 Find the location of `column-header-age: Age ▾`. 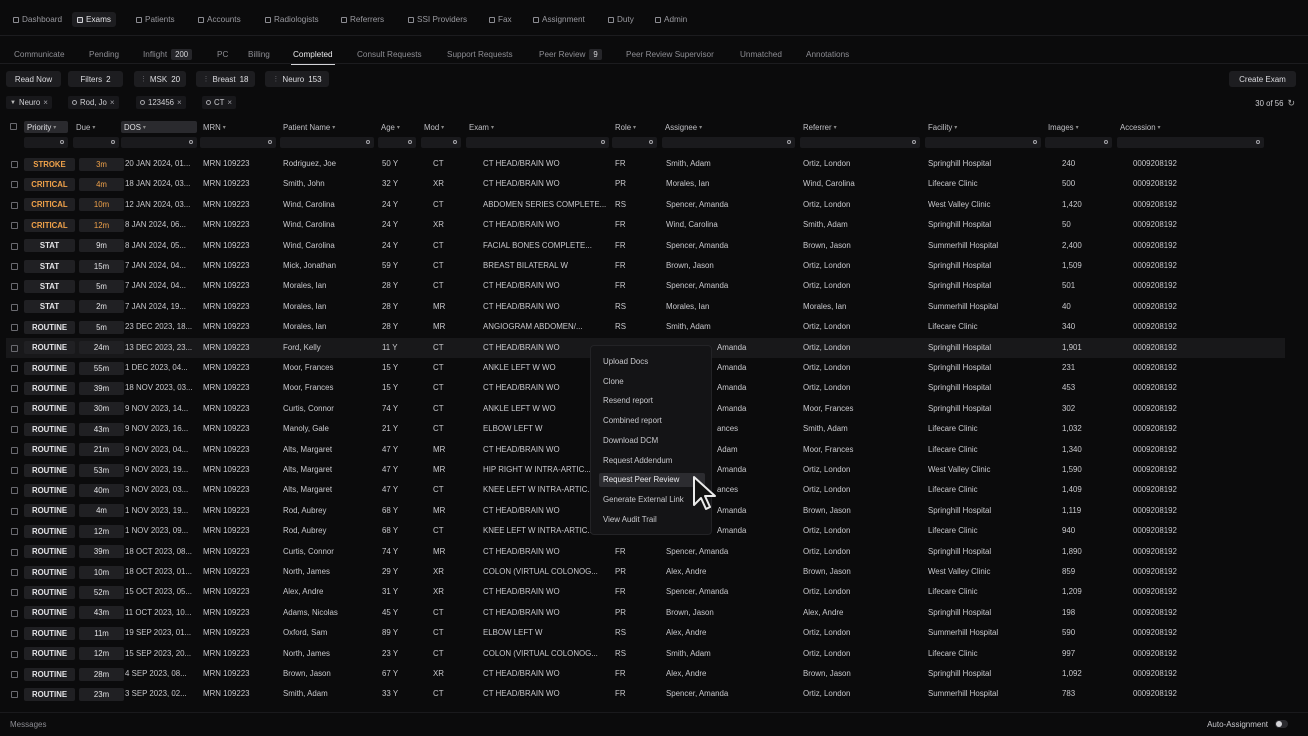

column-header-age: Age ▾ is located at coordinates (389, 127).